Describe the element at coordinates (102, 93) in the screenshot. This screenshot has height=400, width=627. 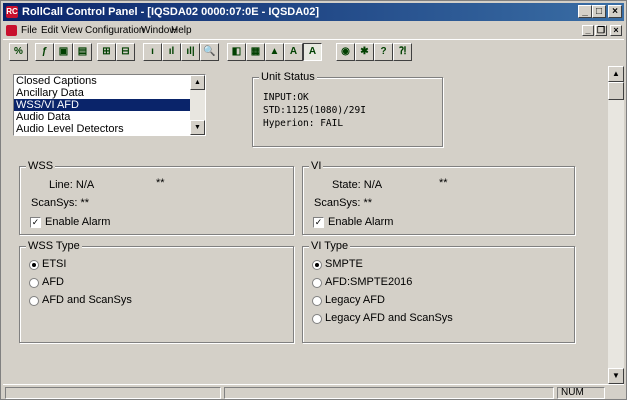
I see `list-item: Ancillary Data` at that location.